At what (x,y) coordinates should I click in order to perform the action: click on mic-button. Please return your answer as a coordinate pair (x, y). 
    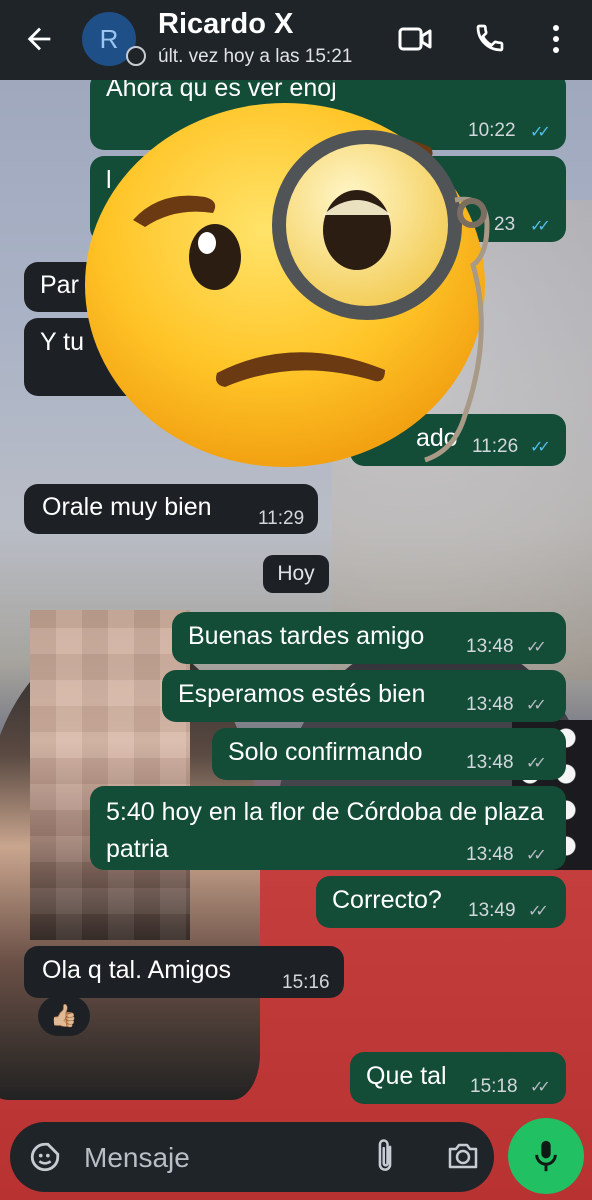
    Looking at the image, I should click on (546, 1156).